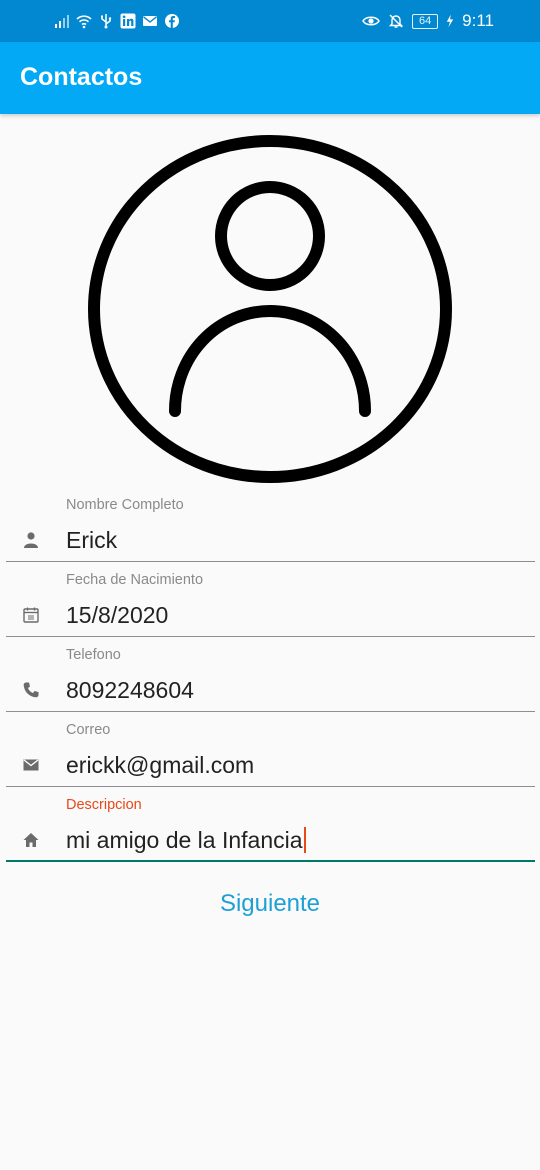 This screenshot has width=540, height=1170. What do you see at coordinates (62, 21) in the screenshot?
I see `signal-icon` at bounding box center [62, 21].